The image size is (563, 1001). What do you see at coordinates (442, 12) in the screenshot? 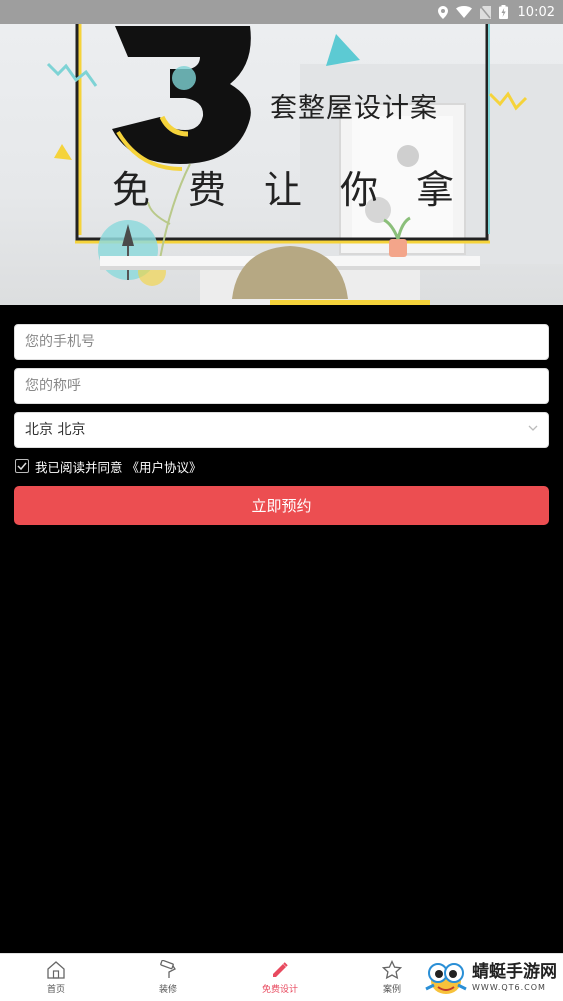
I see `location-icon` at bounding box center [442, 12].